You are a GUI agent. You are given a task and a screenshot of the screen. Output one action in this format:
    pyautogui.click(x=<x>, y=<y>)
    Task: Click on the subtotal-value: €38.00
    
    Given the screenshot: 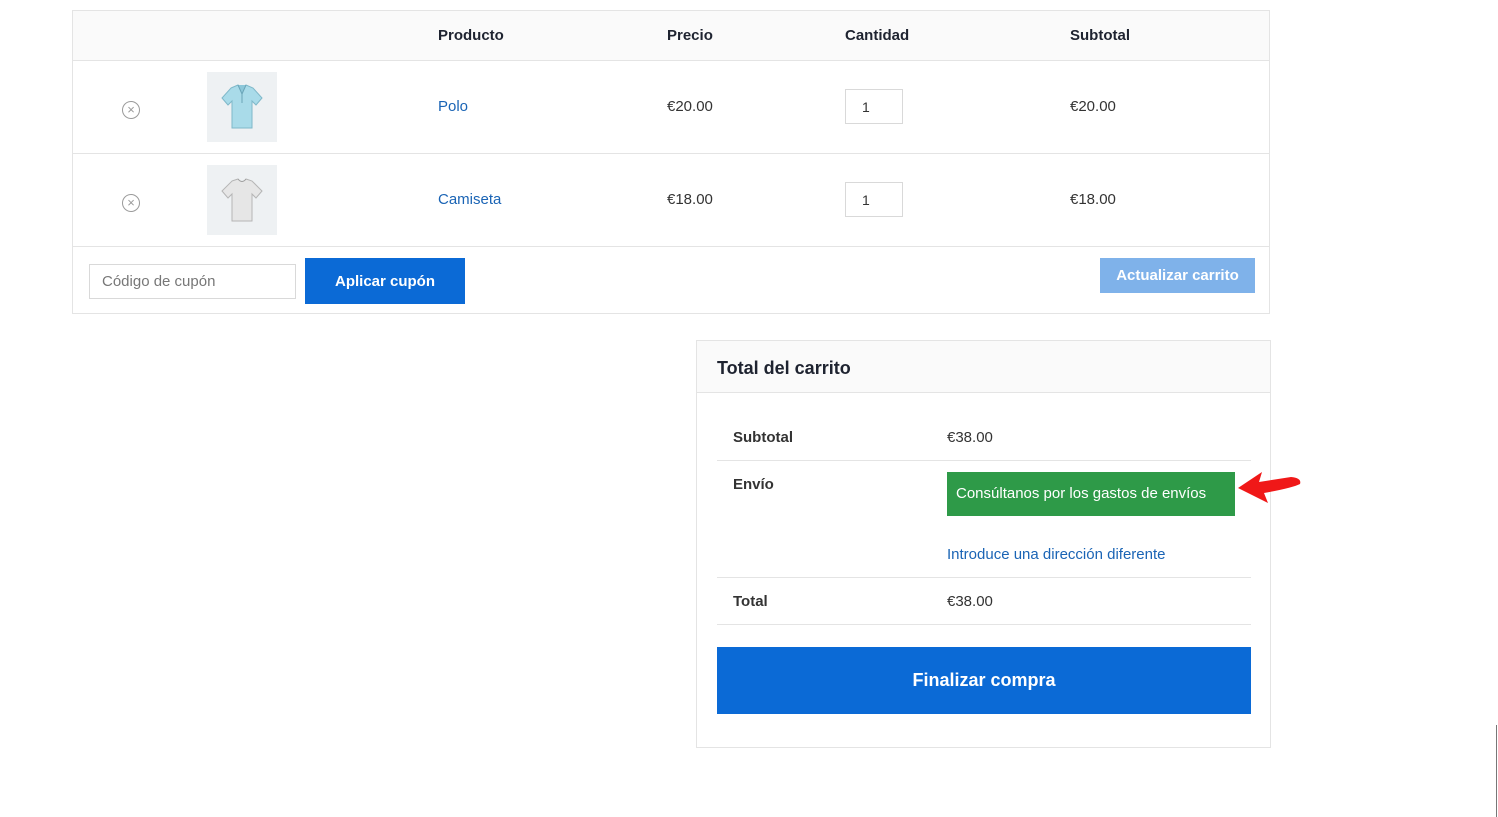 What is the action you would take?
    pyautogui.click(x=970, y=437)
    